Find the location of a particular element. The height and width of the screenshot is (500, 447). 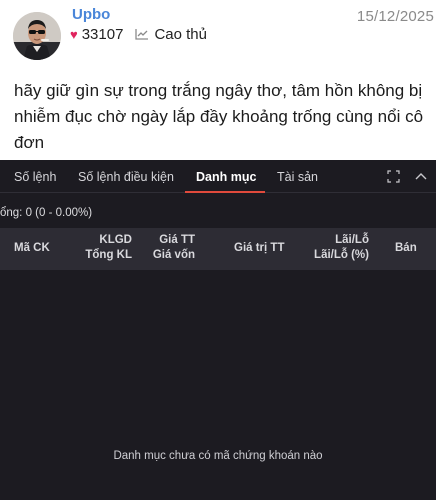

portfolio-total: ổng: 0 (0 - 0.00%) is located at coordinates (46, 213).